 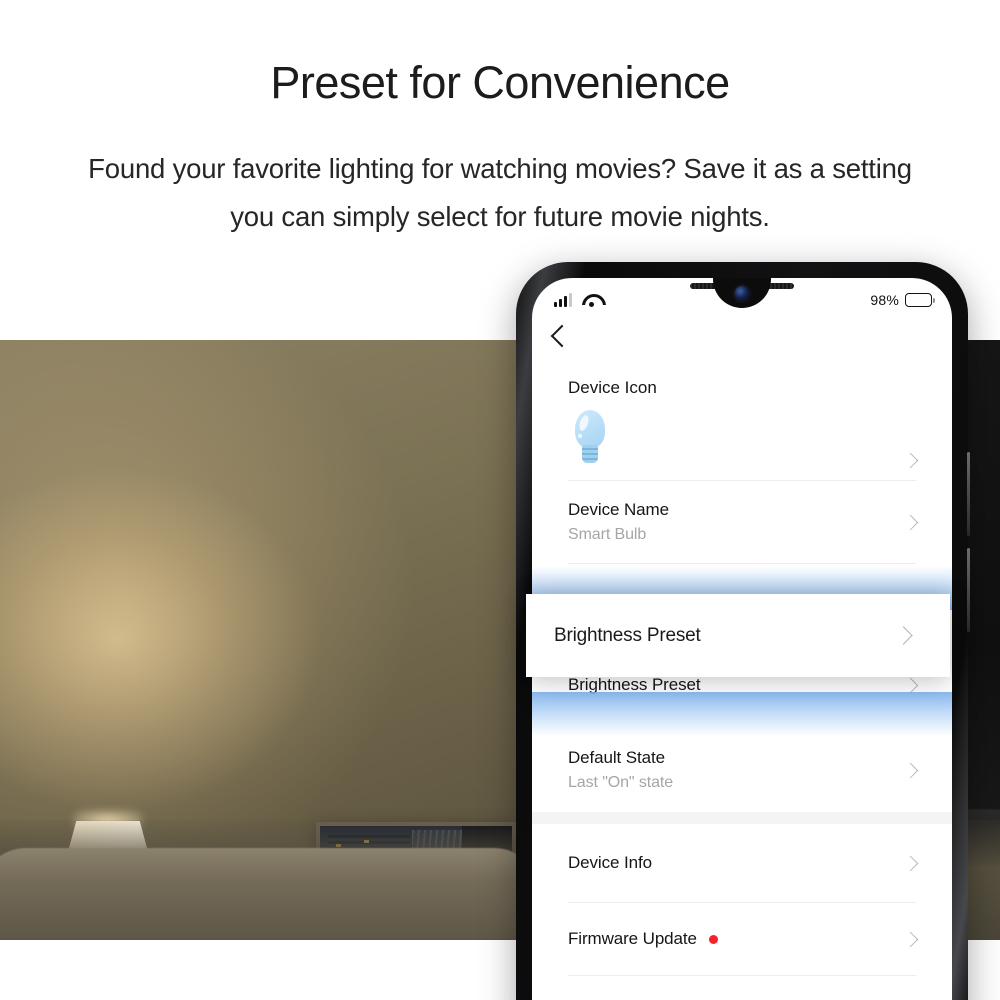 What do you see at coordinates (742, 345) in the screenshot?
I see `app-navigation-bar` at bounding box center [742, 345].